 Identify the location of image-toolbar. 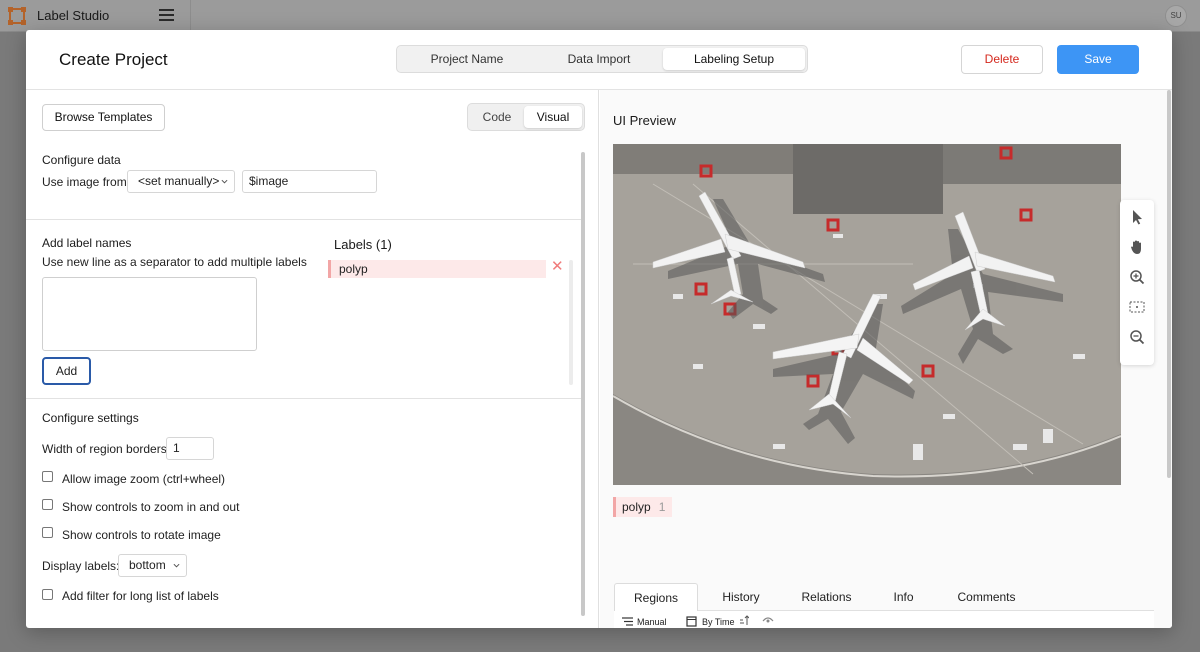
(1137, 282).